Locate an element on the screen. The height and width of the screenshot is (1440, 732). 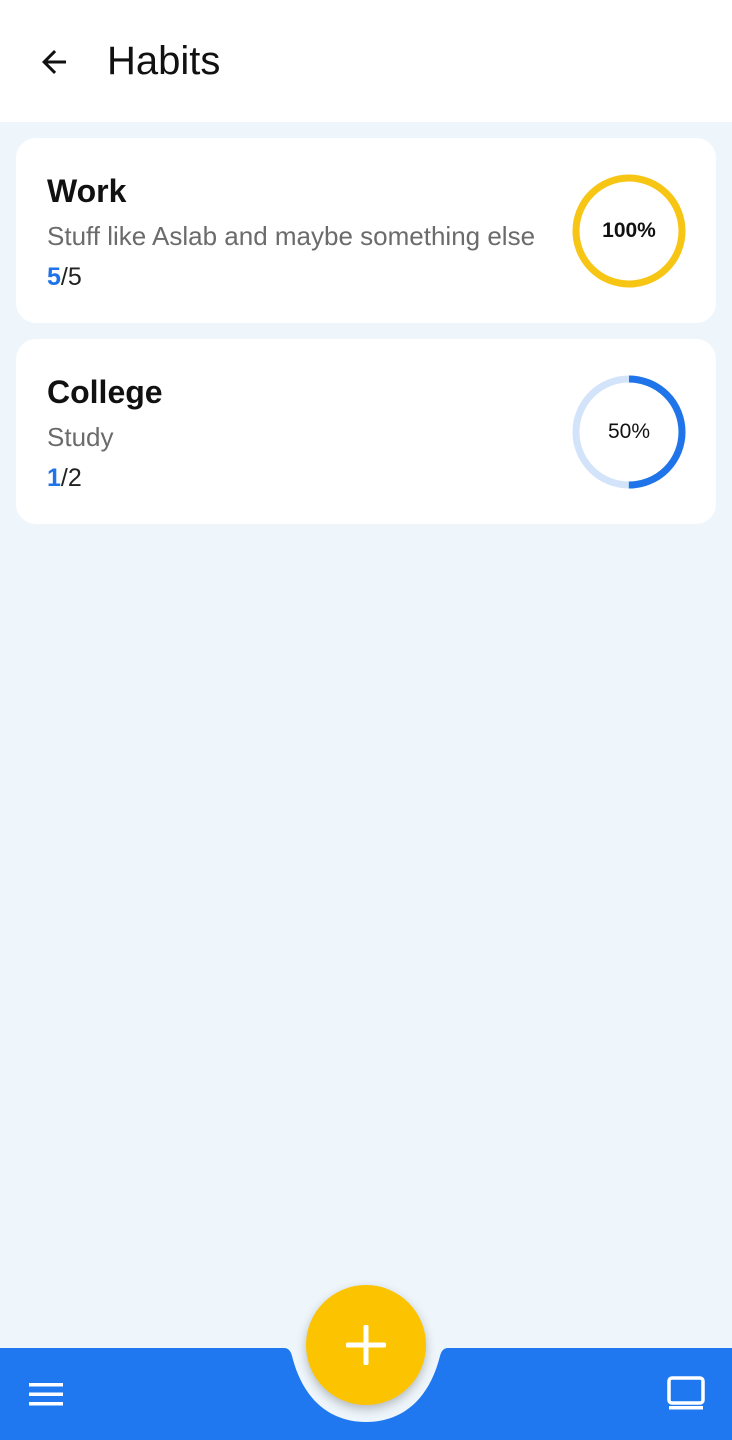
habit-count: 5/5 is located at coordinates (64, 277).